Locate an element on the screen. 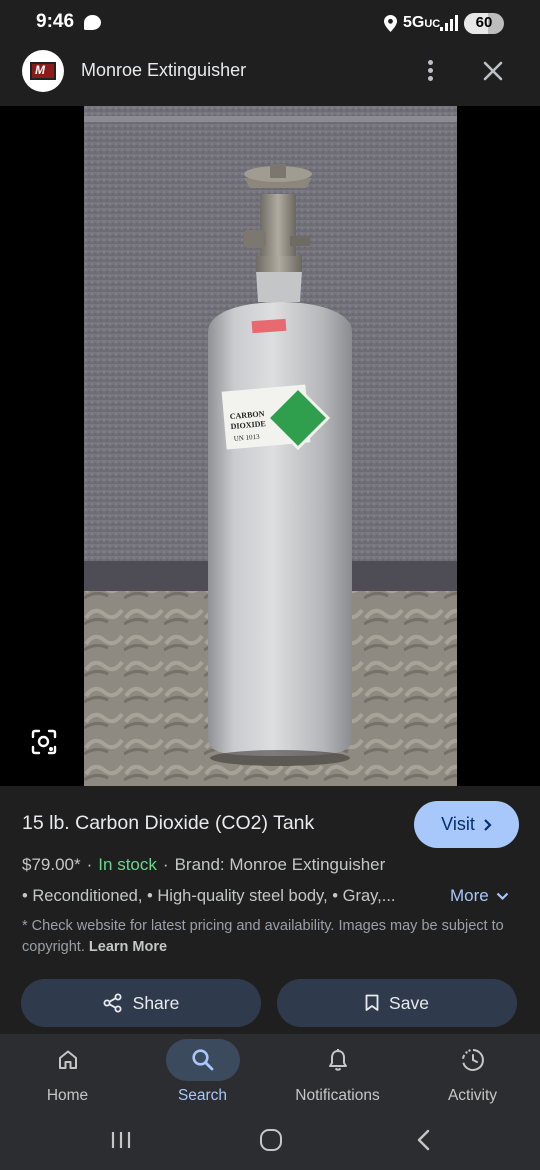  search-icon is located at coordinates (202, 1060).